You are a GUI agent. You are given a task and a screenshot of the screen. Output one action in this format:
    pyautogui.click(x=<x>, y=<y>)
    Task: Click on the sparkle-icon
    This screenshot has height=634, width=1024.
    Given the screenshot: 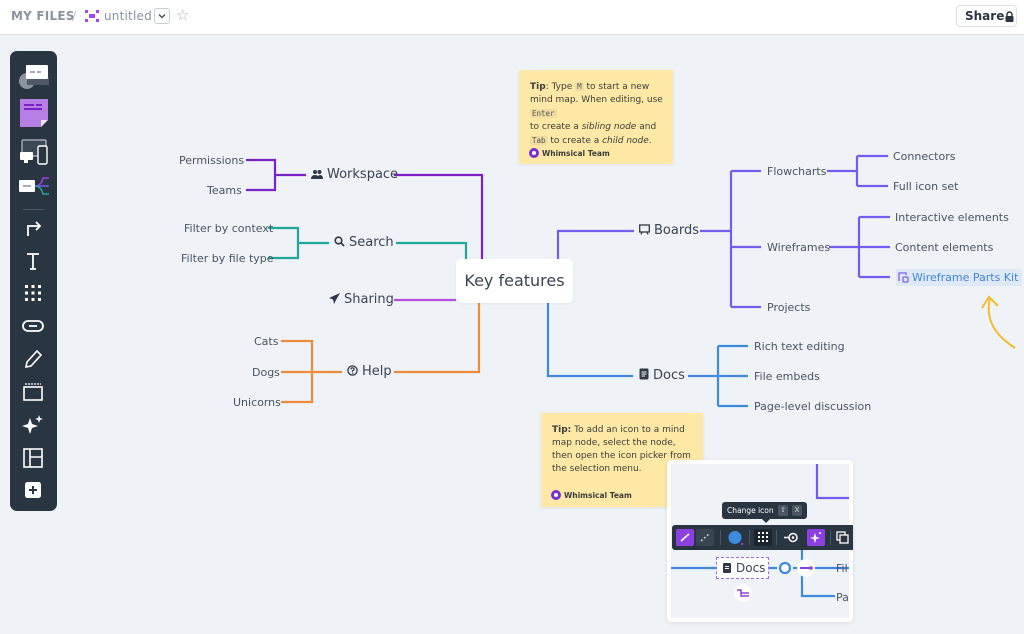 What is the action you would take?
    pyautogui.click(x=815, y=537)
    